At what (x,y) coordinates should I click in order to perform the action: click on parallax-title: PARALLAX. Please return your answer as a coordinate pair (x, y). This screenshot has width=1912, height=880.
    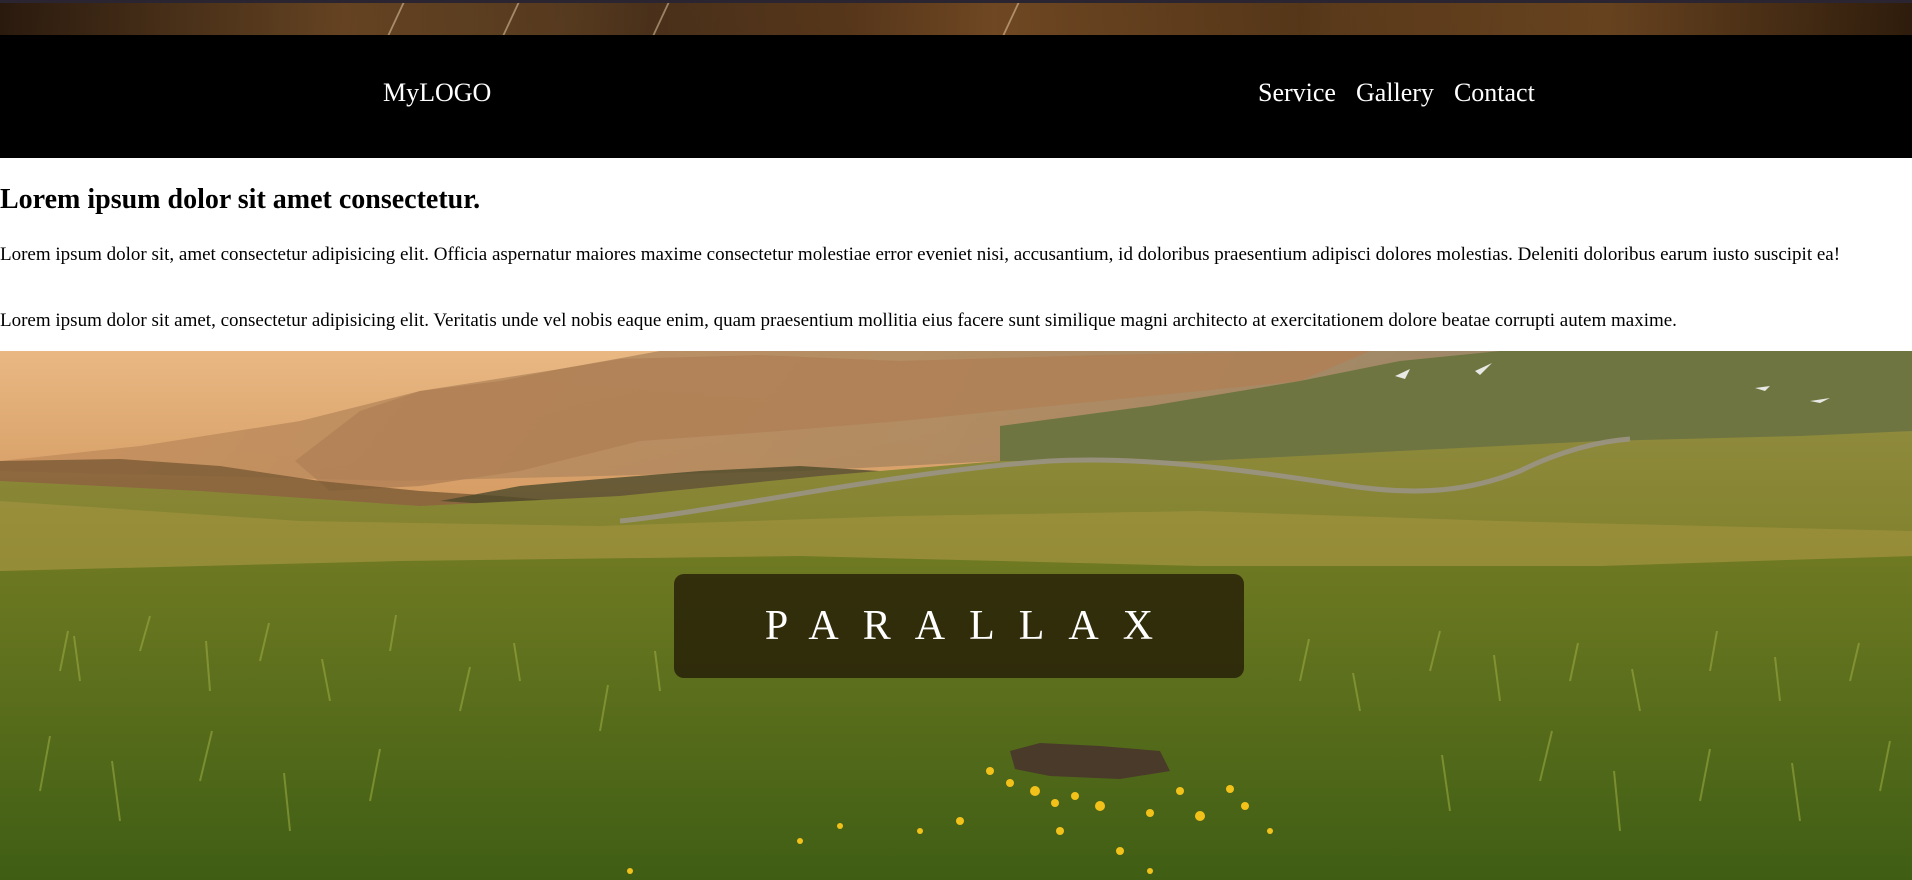
    Looking at the image, I should click on (971, 626).